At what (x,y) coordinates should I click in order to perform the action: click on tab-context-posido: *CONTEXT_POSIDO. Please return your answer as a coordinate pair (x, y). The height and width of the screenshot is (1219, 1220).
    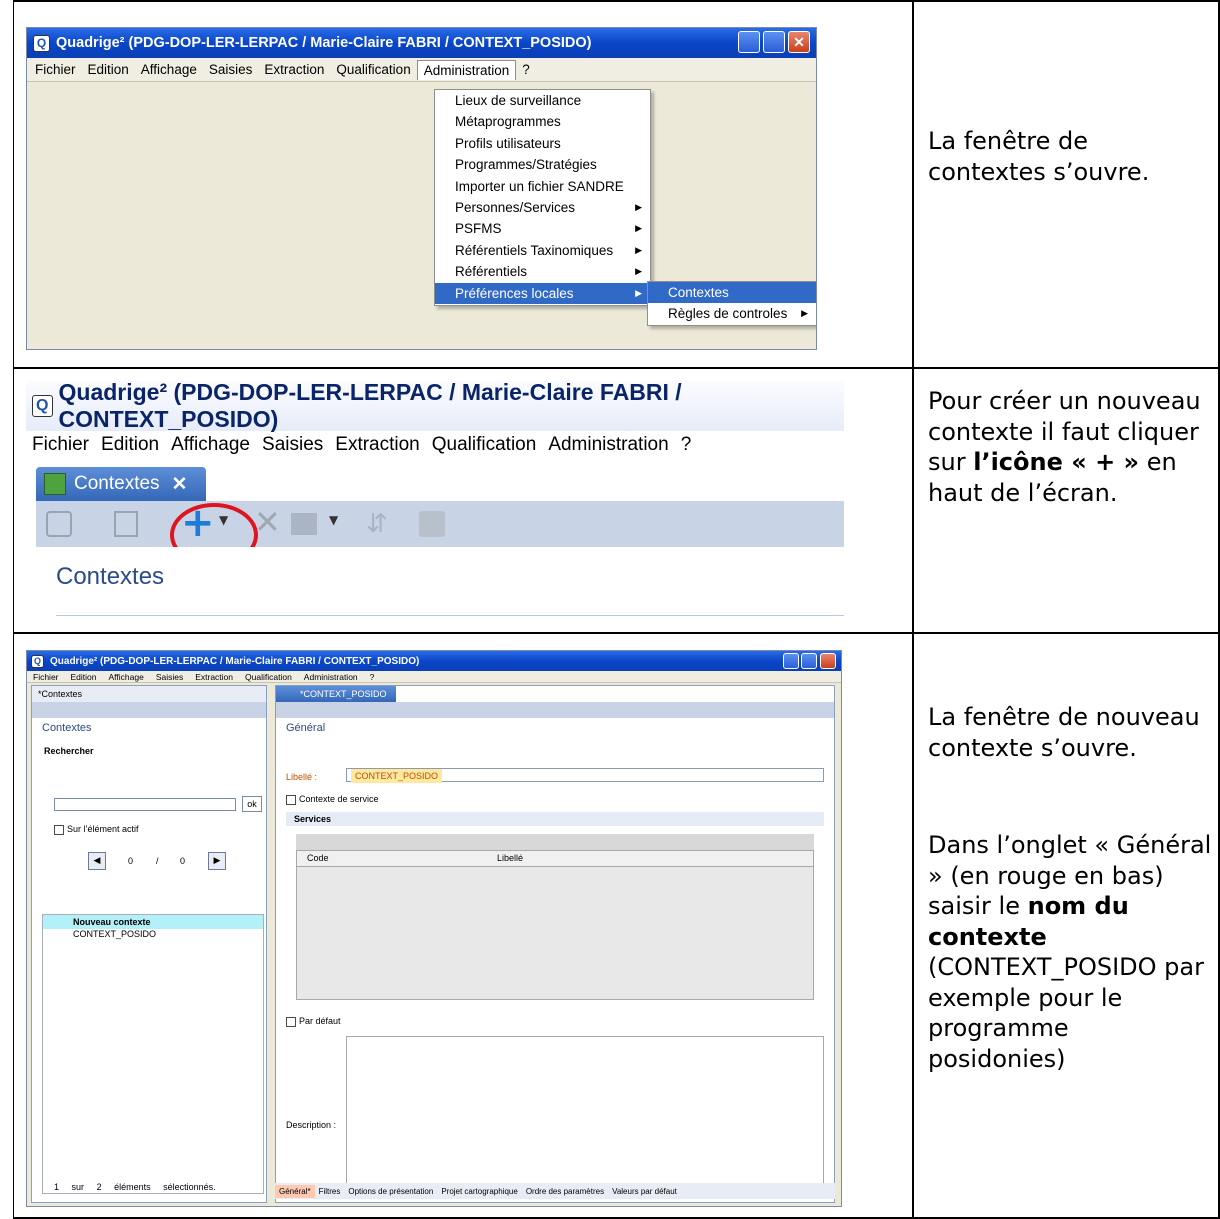
    Looking at the image, I should click on (336, 694).